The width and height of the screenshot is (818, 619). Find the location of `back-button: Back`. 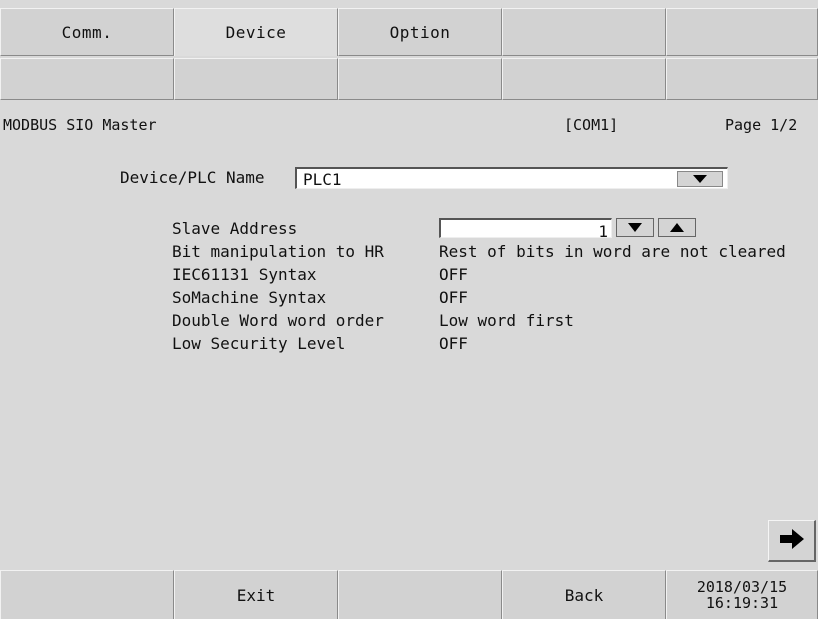

back-button: Back is located at coordinates (584, 594).